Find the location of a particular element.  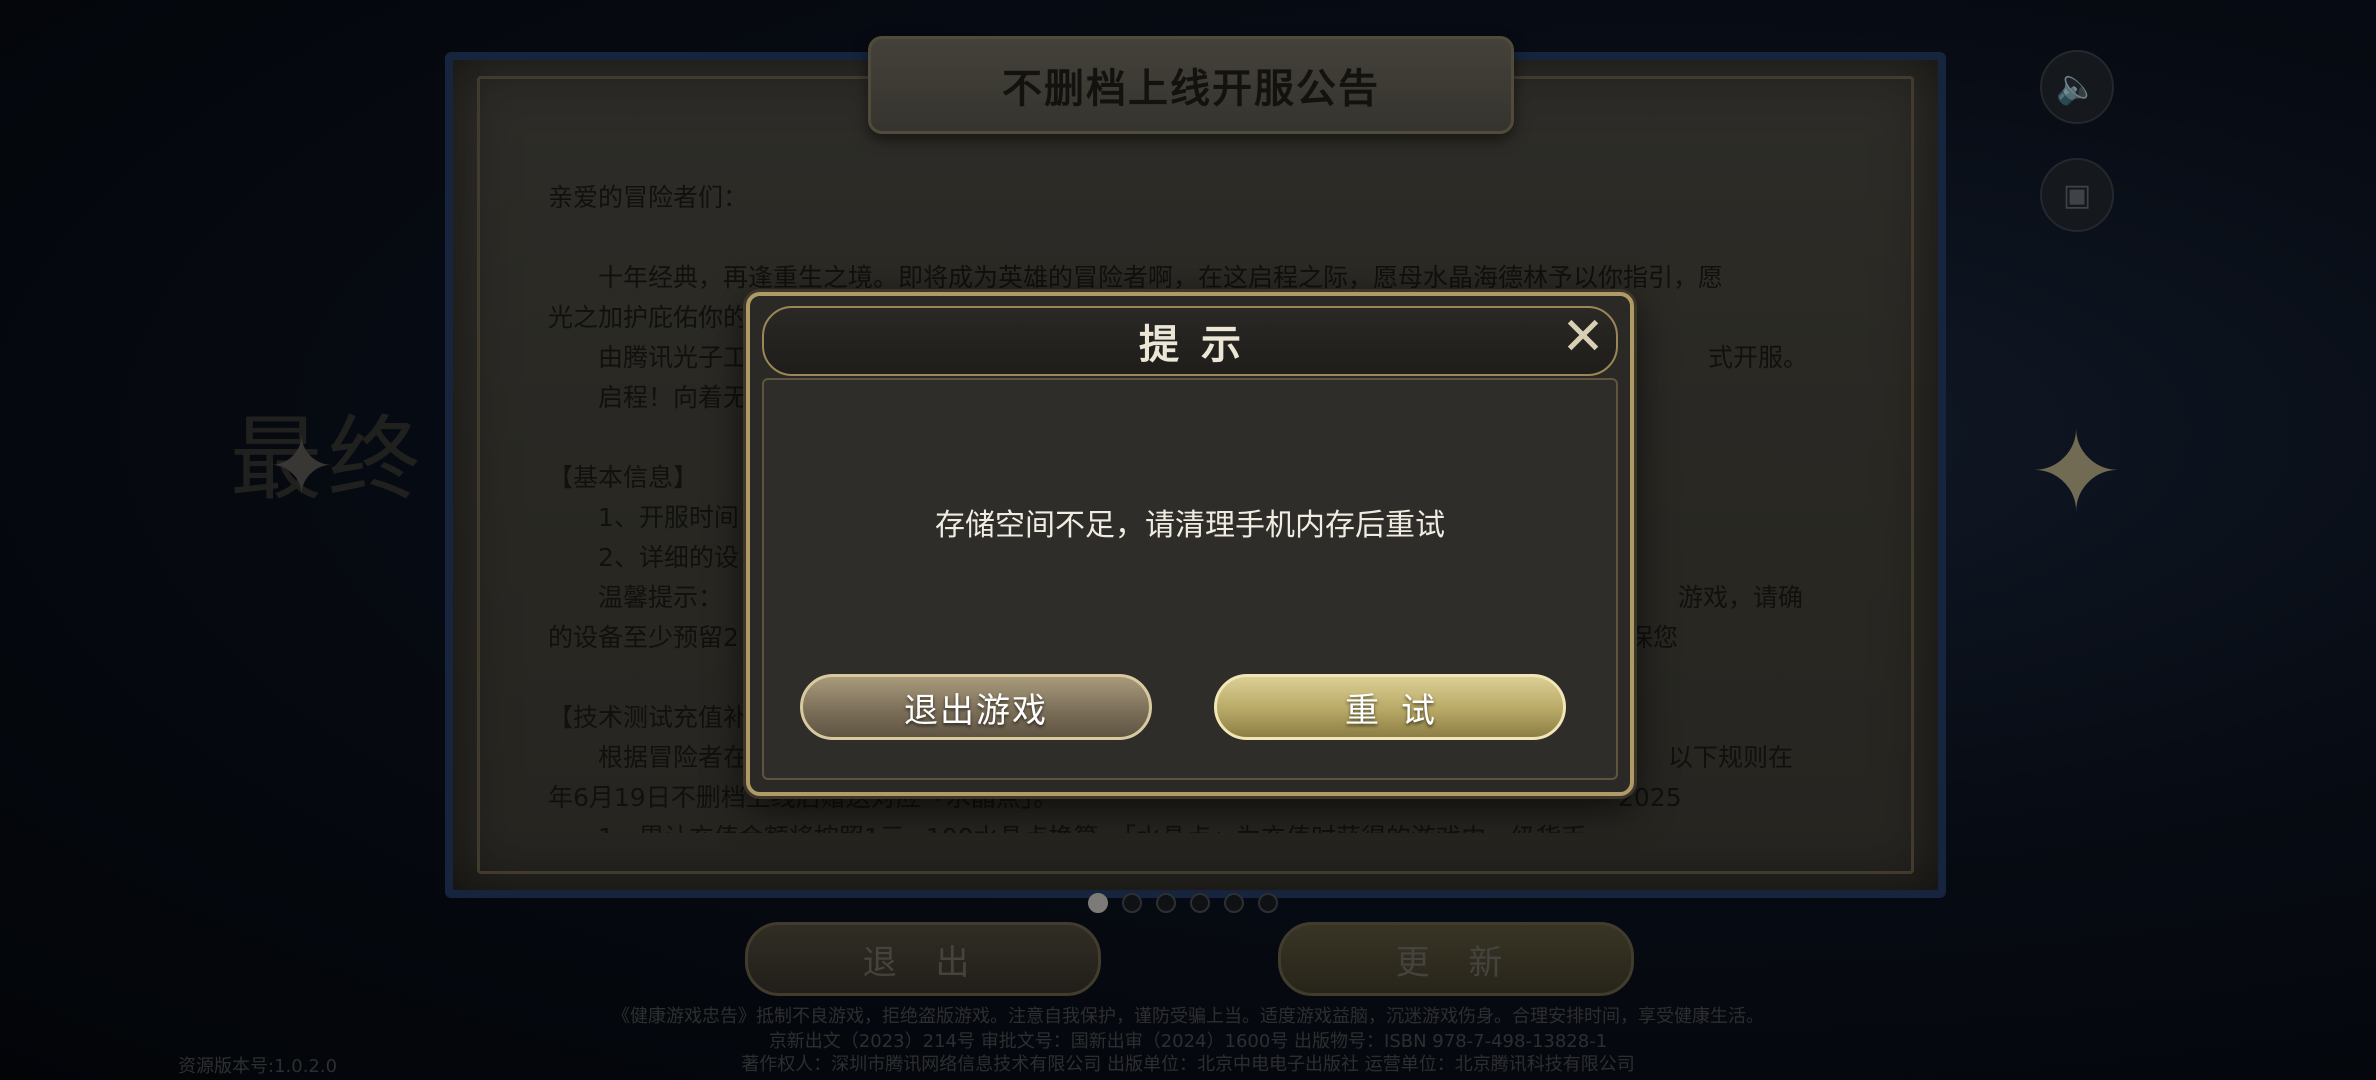

dialog-header: 提示 is located at coordinates (1190, 341).